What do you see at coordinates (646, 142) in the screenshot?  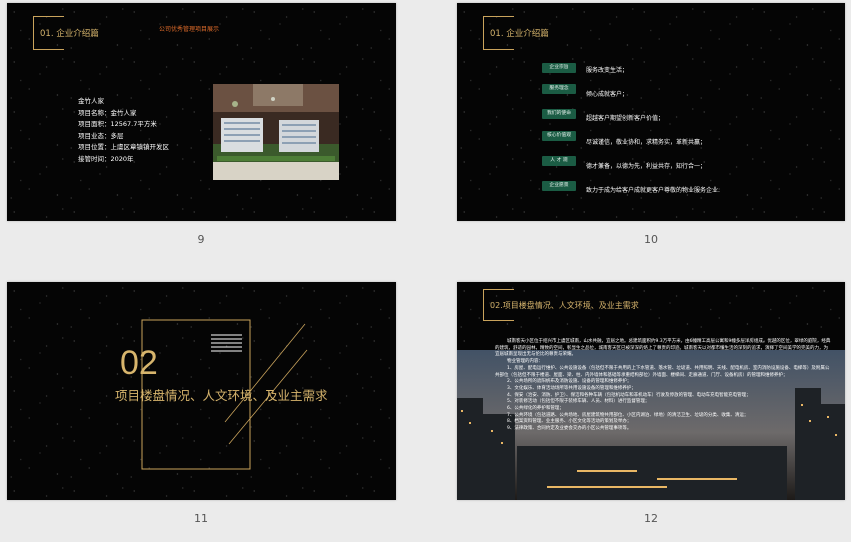 I see `value-text: 尽诚谨信，敬业协和，求精务实，革新共赢；` at bounding box center [646, 142].